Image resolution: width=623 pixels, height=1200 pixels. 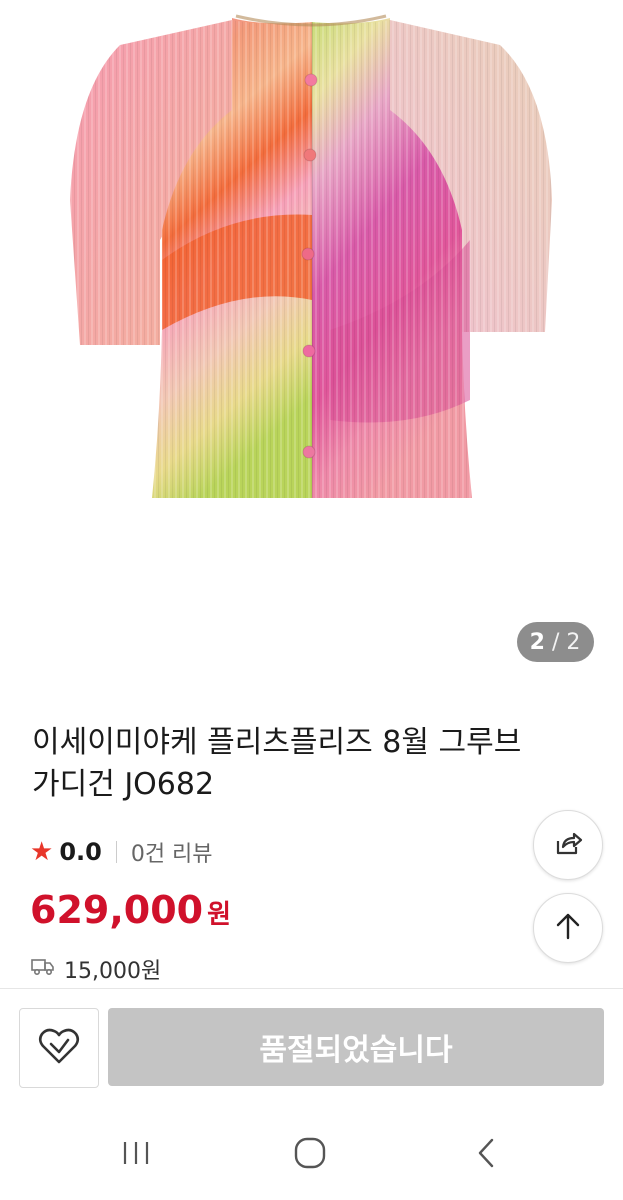 What do you see at coordinates (219, 915) in the screenshot?
I see `price-unit: 원` at bounding box center [219, 915].